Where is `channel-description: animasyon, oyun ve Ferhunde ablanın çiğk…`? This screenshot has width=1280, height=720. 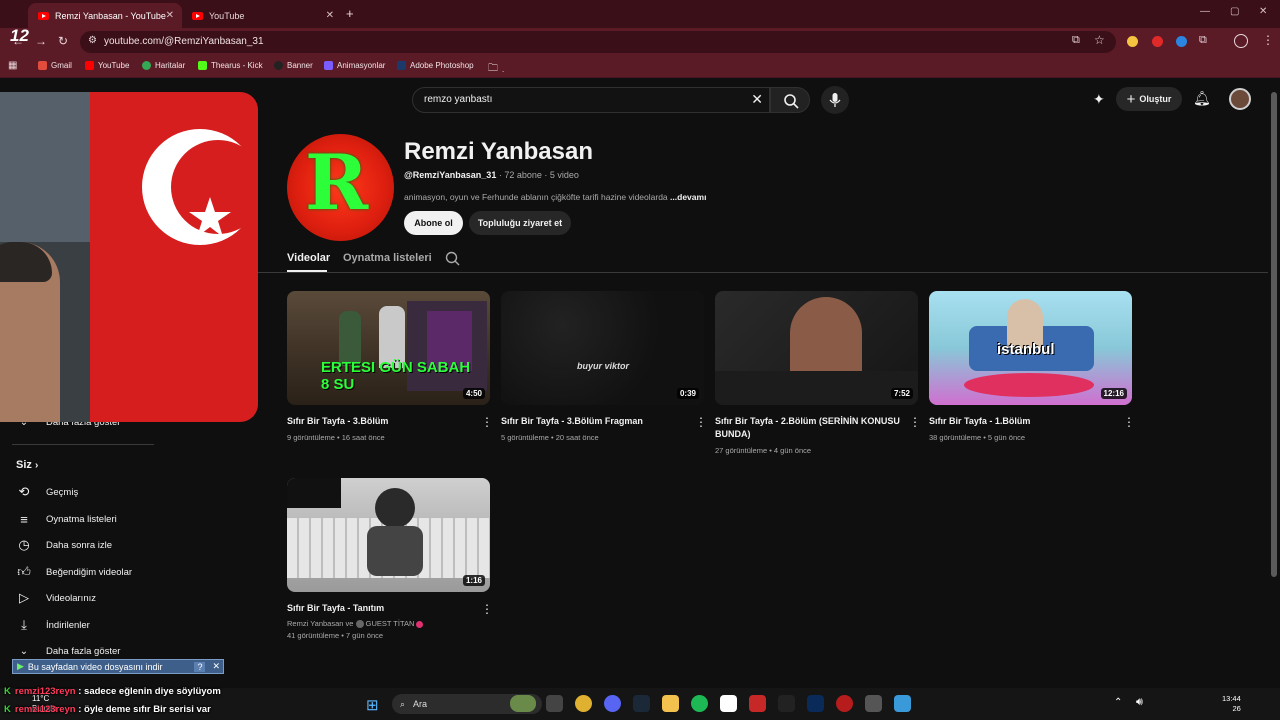 channel-description: animasyon, oyun ve Ferhunde ablanın çiğk… is located at coordinates (555, 197).